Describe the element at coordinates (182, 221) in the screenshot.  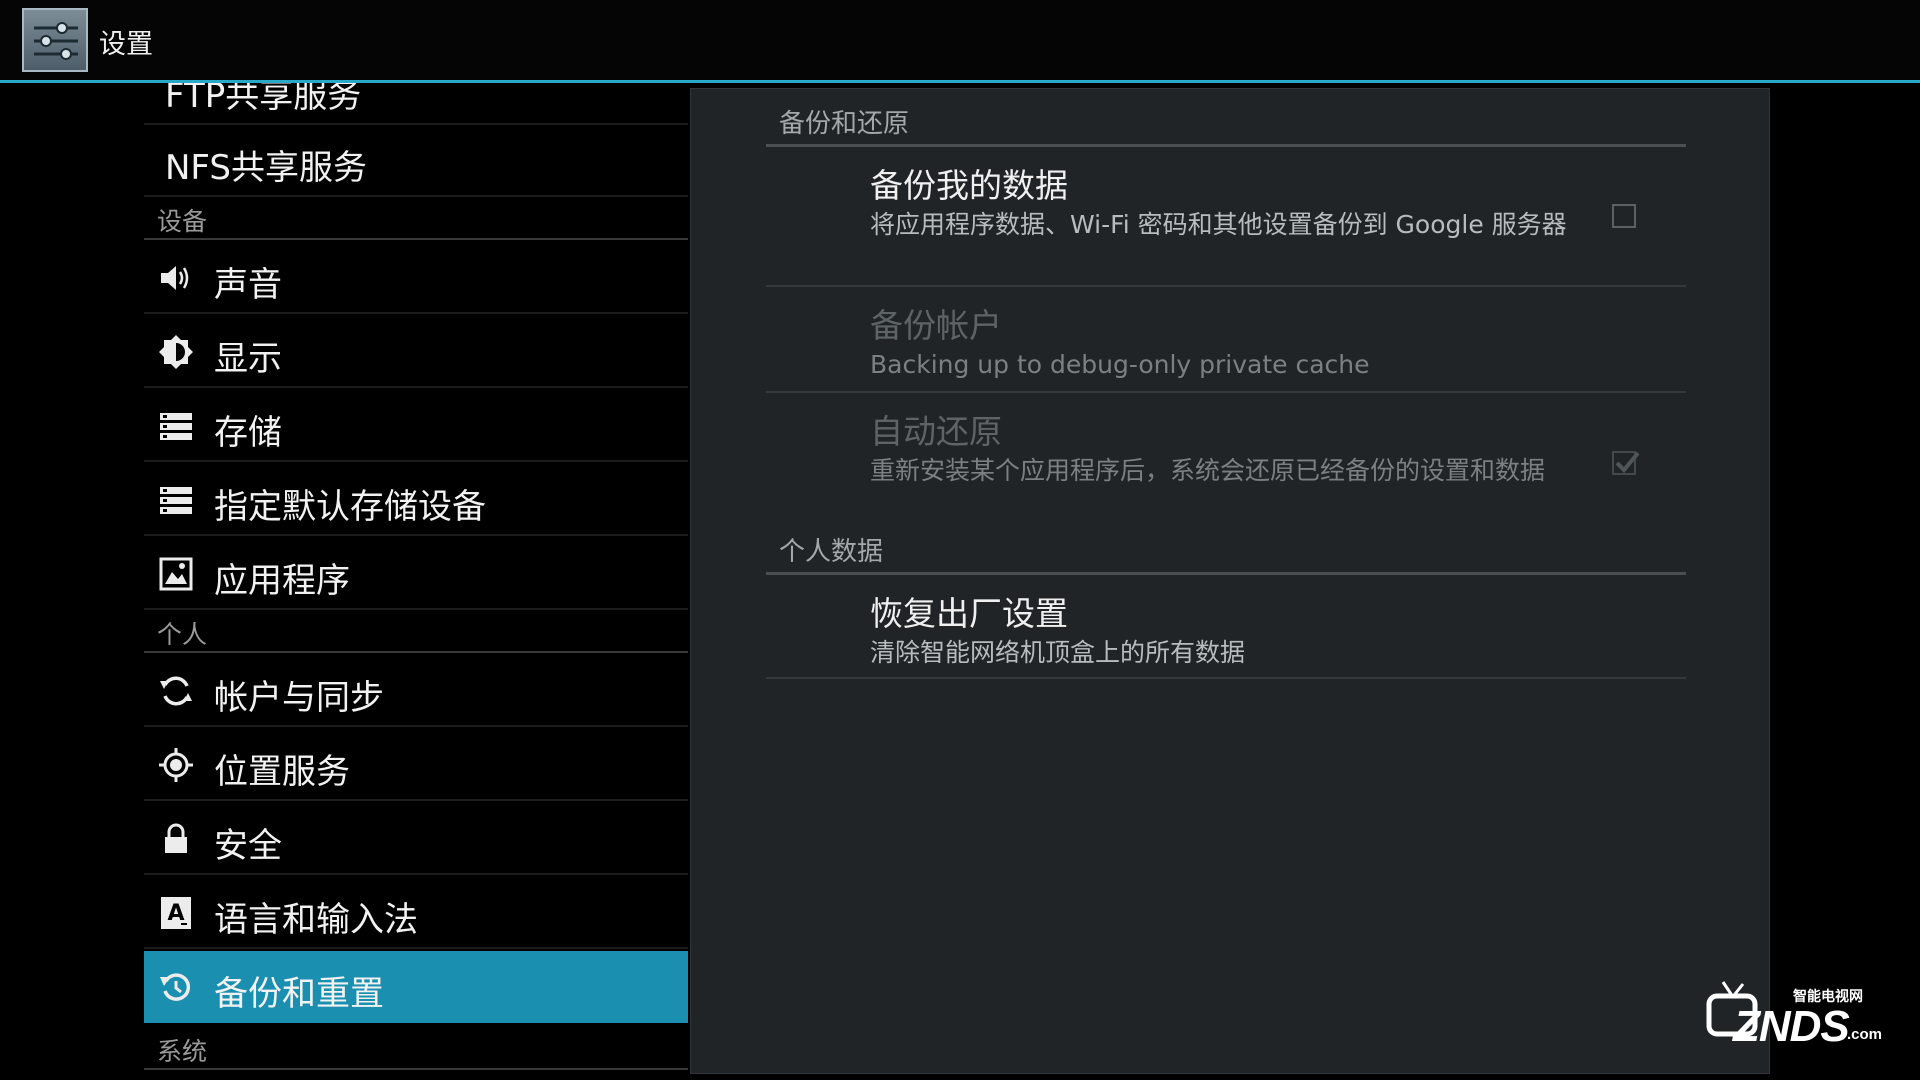
I see `category-label: 设备` at that location.